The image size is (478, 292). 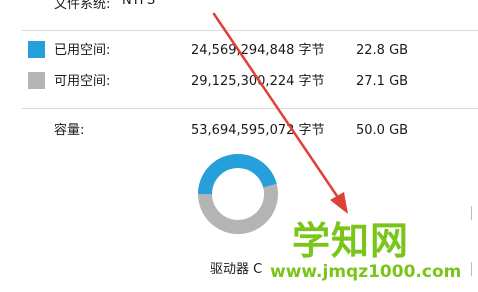 What do you see at coordinates (382, 50) in the screenshot?
I see `used-space-size: 22.8 GB` at bounding box center [382, 50].